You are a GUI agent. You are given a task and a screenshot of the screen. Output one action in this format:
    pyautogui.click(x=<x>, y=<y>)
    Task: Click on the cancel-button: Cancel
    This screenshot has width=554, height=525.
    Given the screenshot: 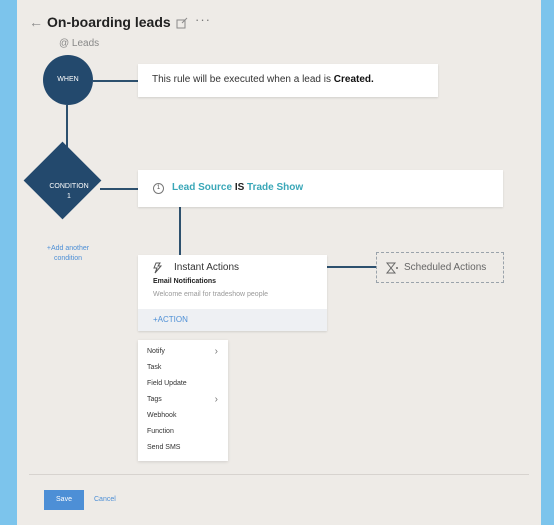 What is the action you would take?
    pyautogui.click(x=105, y=499)
    